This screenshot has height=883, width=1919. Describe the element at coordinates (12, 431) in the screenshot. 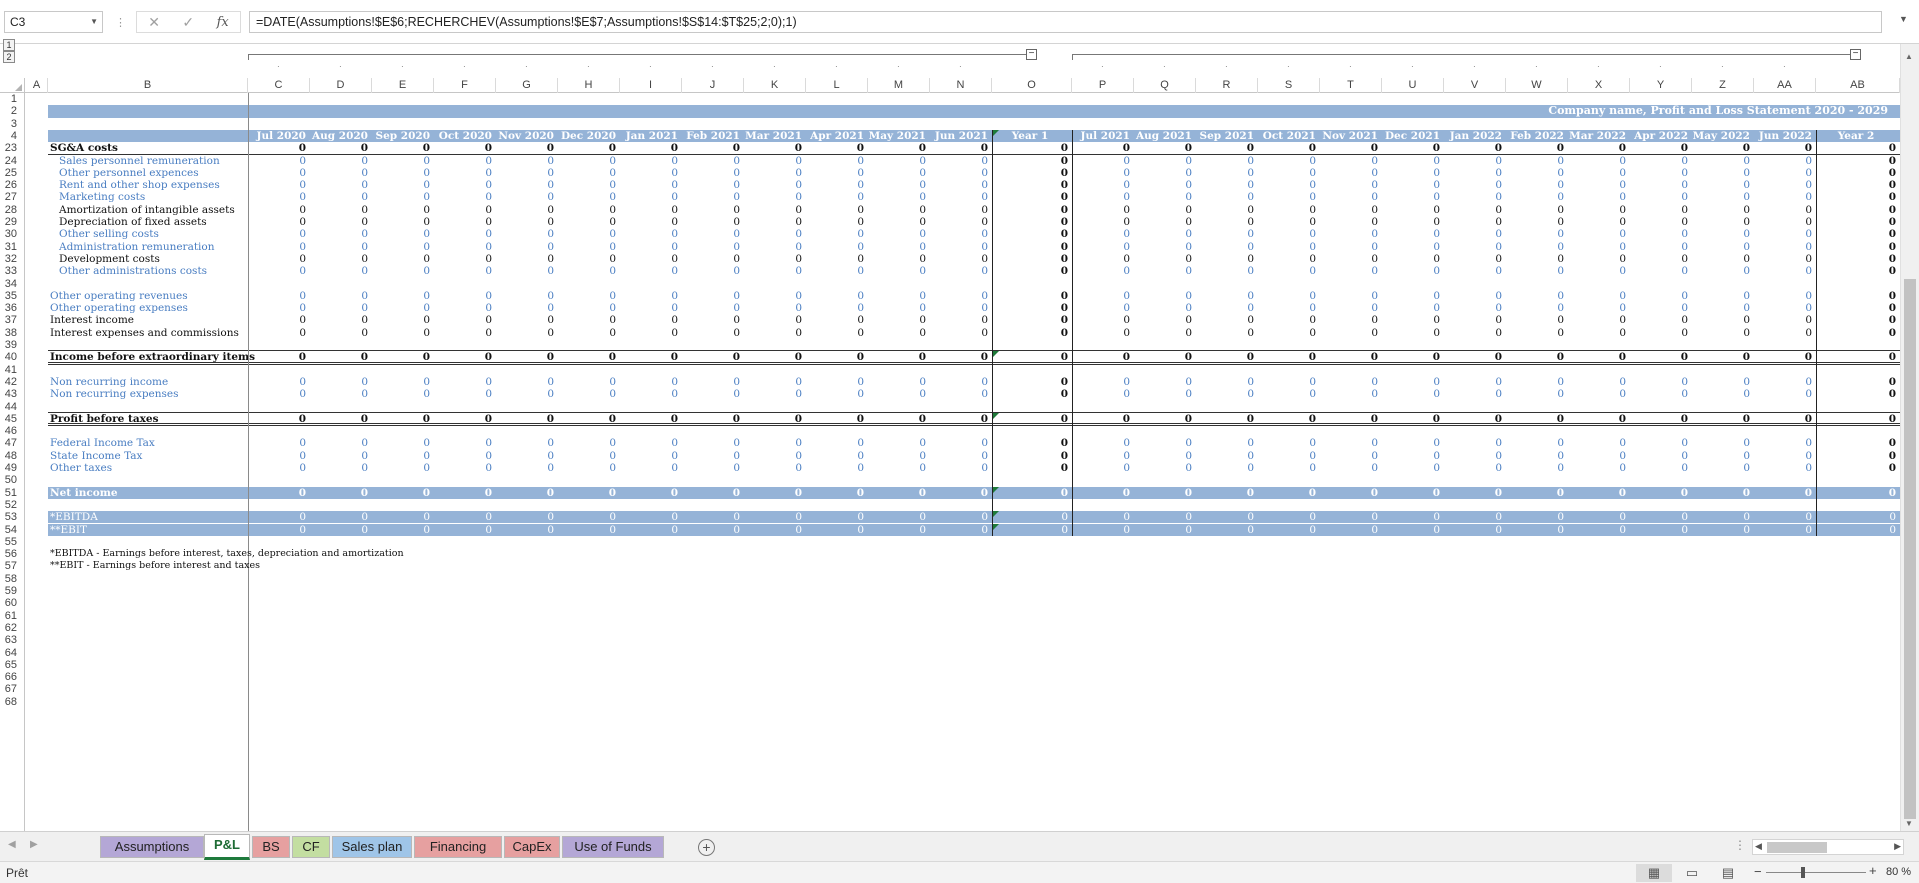

I see `row-header-46: 46` at that location.